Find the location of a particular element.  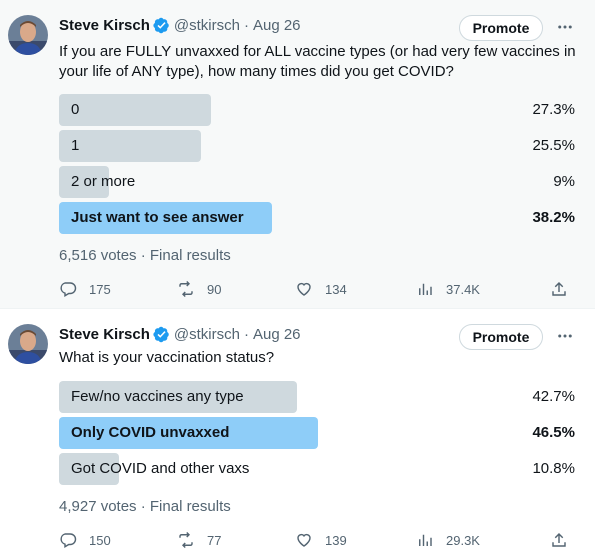

tweet-text: What is your vaccination status? is located at coordinates (167, 357).